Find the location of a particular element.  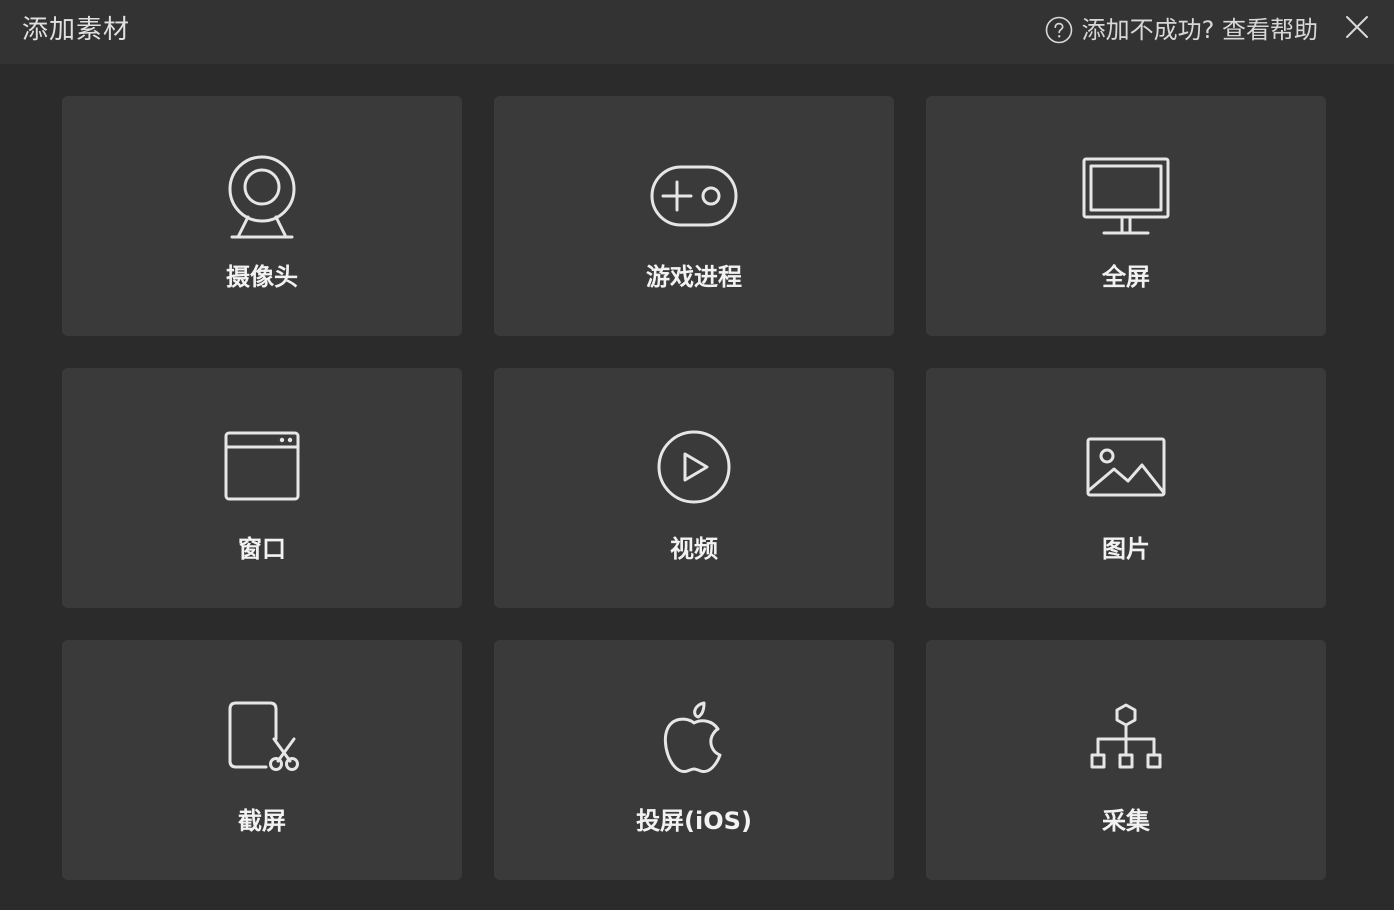

image-icon is located at coordinates (1126, 468).